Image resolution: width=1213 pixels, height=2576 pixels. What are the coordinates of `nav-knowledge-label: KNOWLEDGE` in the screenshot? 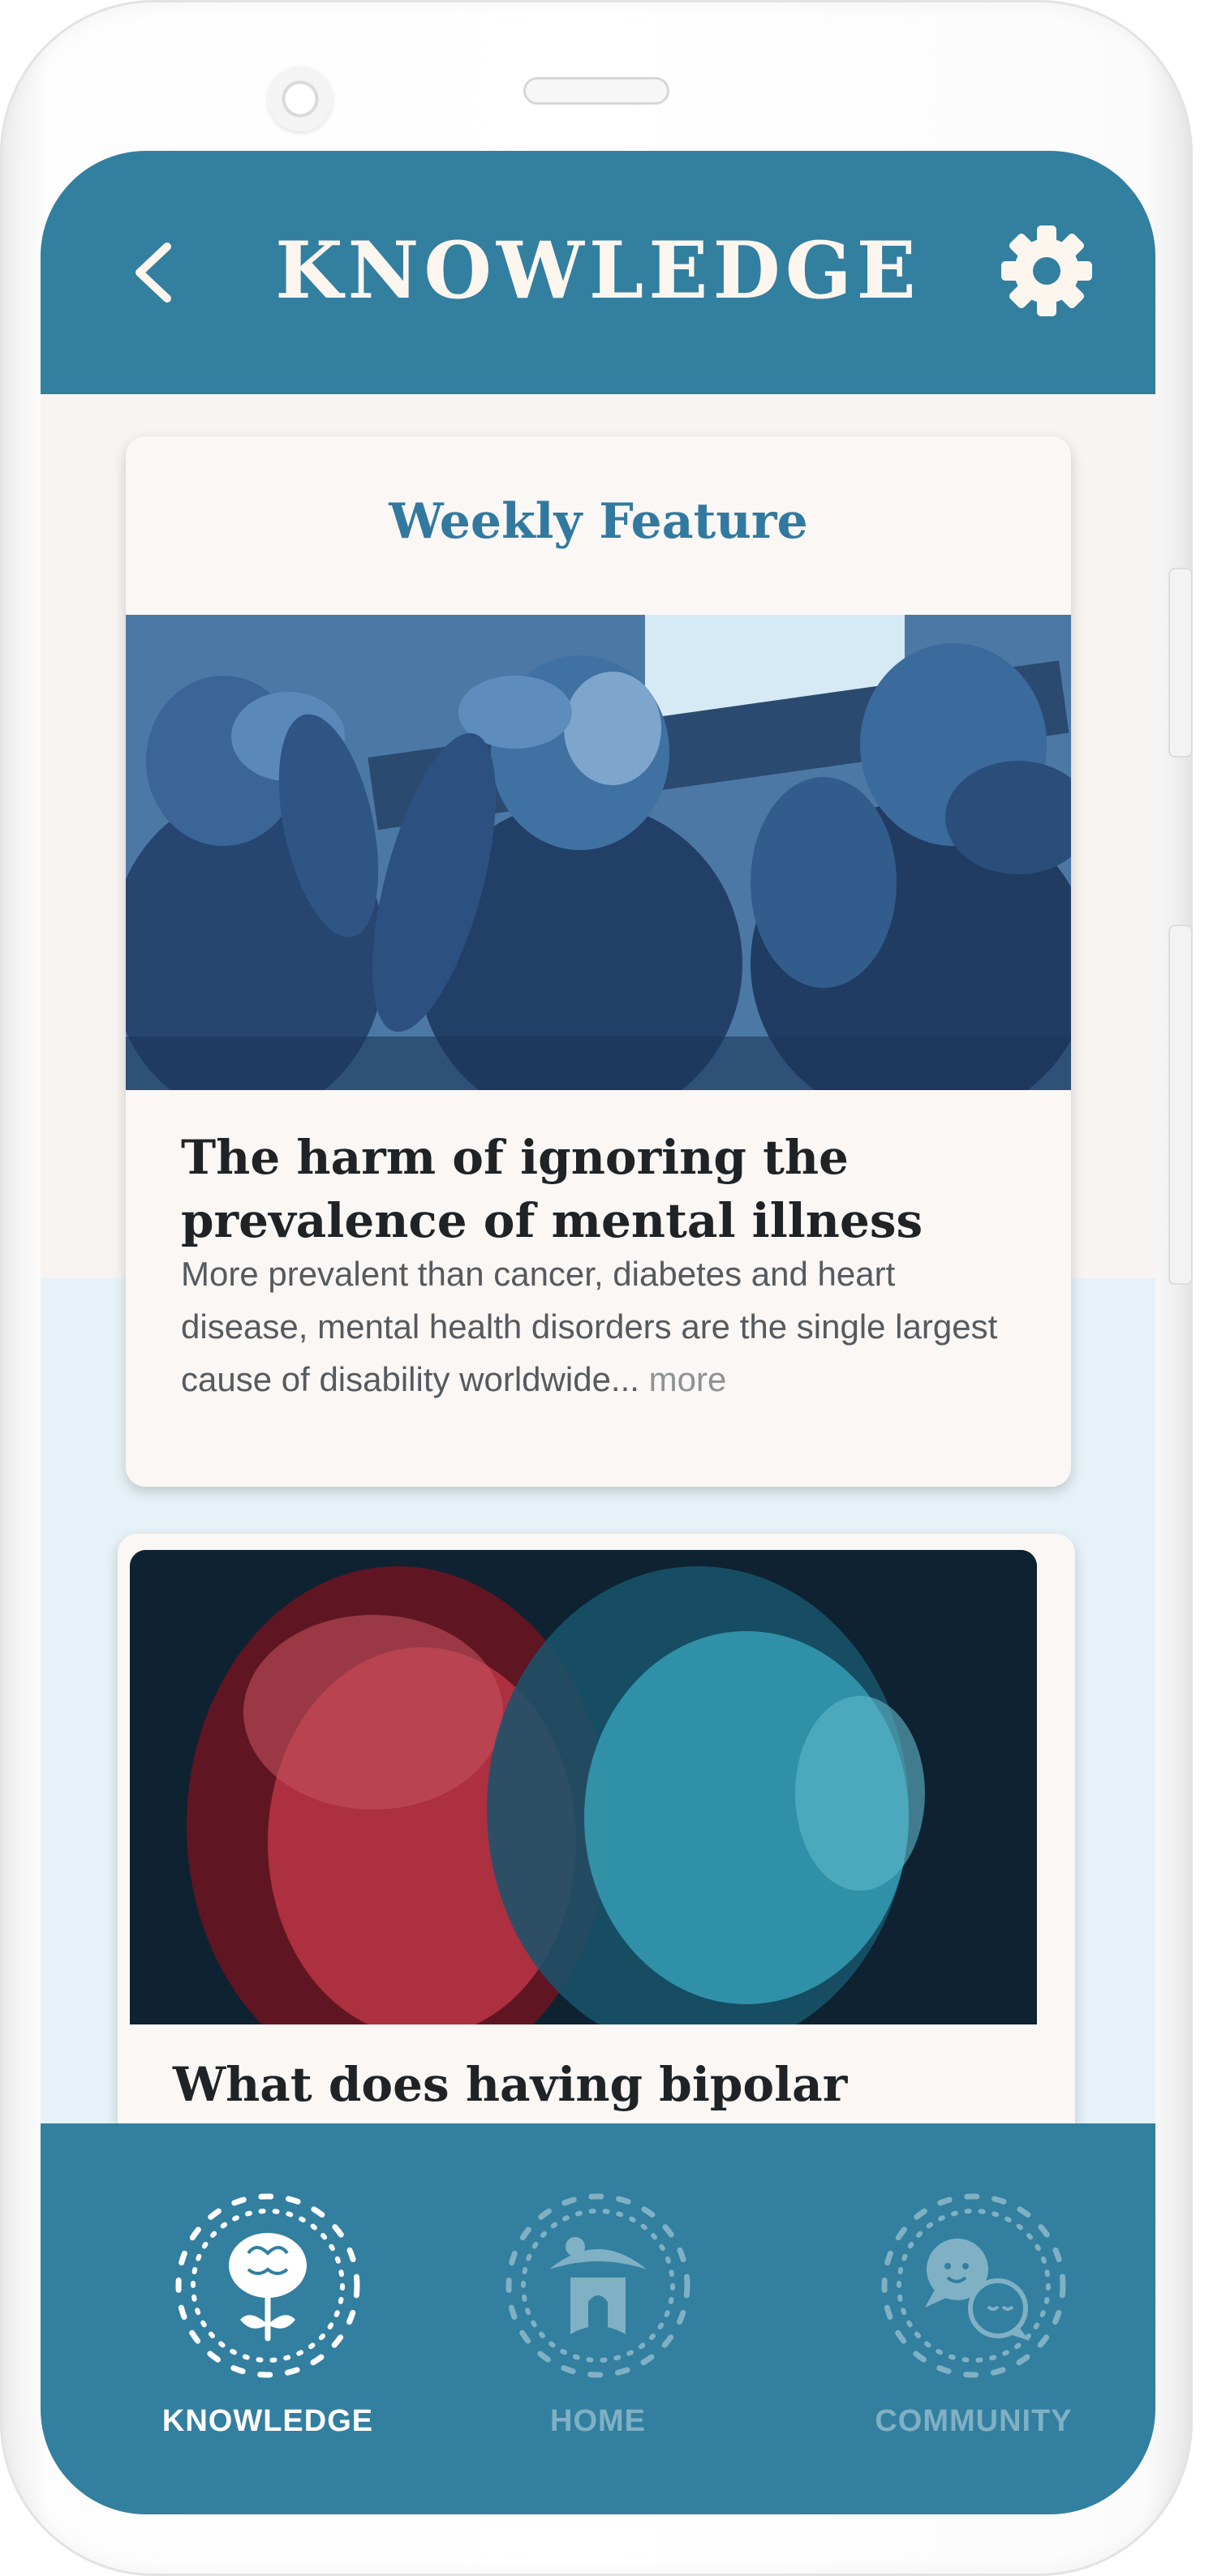 It's located at (267, 2421).